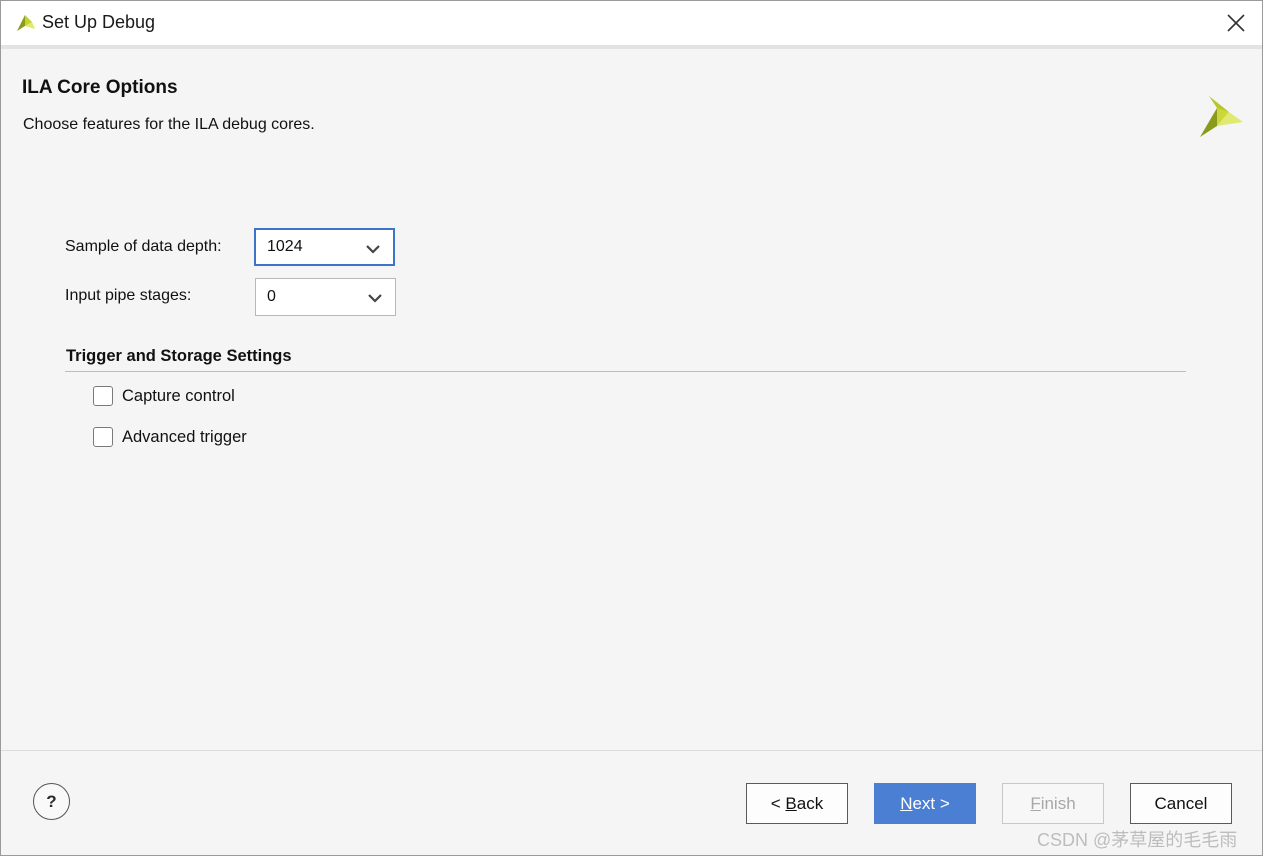 The width and height of the screenshot is (1263, 856). I want to click on help-button: ?, so click(51, 801).